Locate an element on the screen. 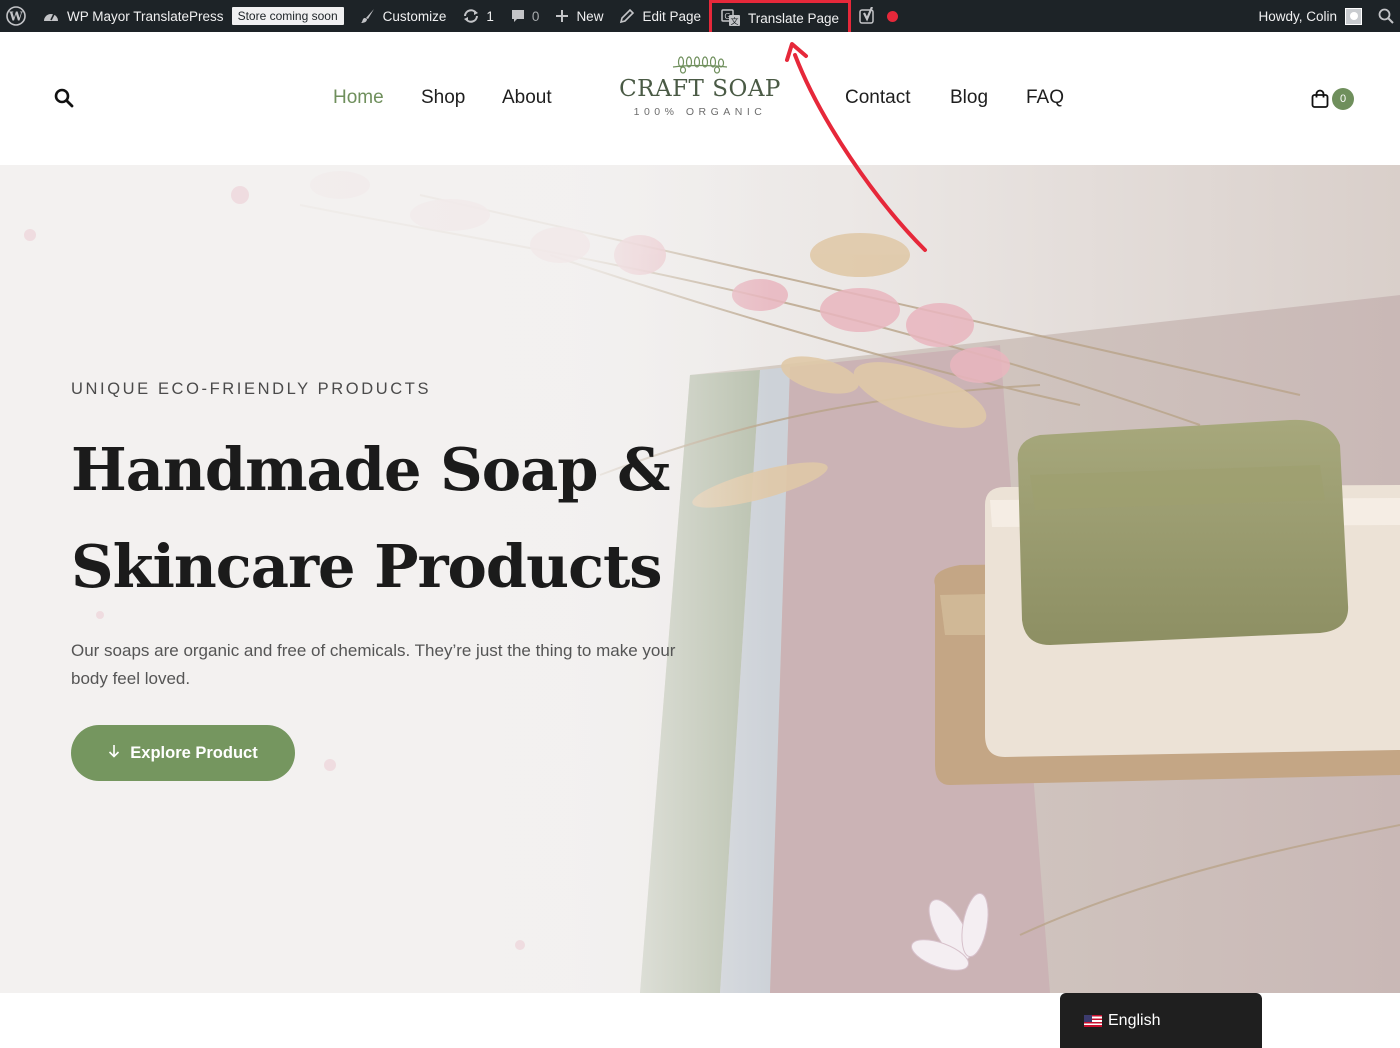 This screenshot has width=1400, height=1048. store-coming-soon-badge: Store coming soon is located at coordinates (287, 16).